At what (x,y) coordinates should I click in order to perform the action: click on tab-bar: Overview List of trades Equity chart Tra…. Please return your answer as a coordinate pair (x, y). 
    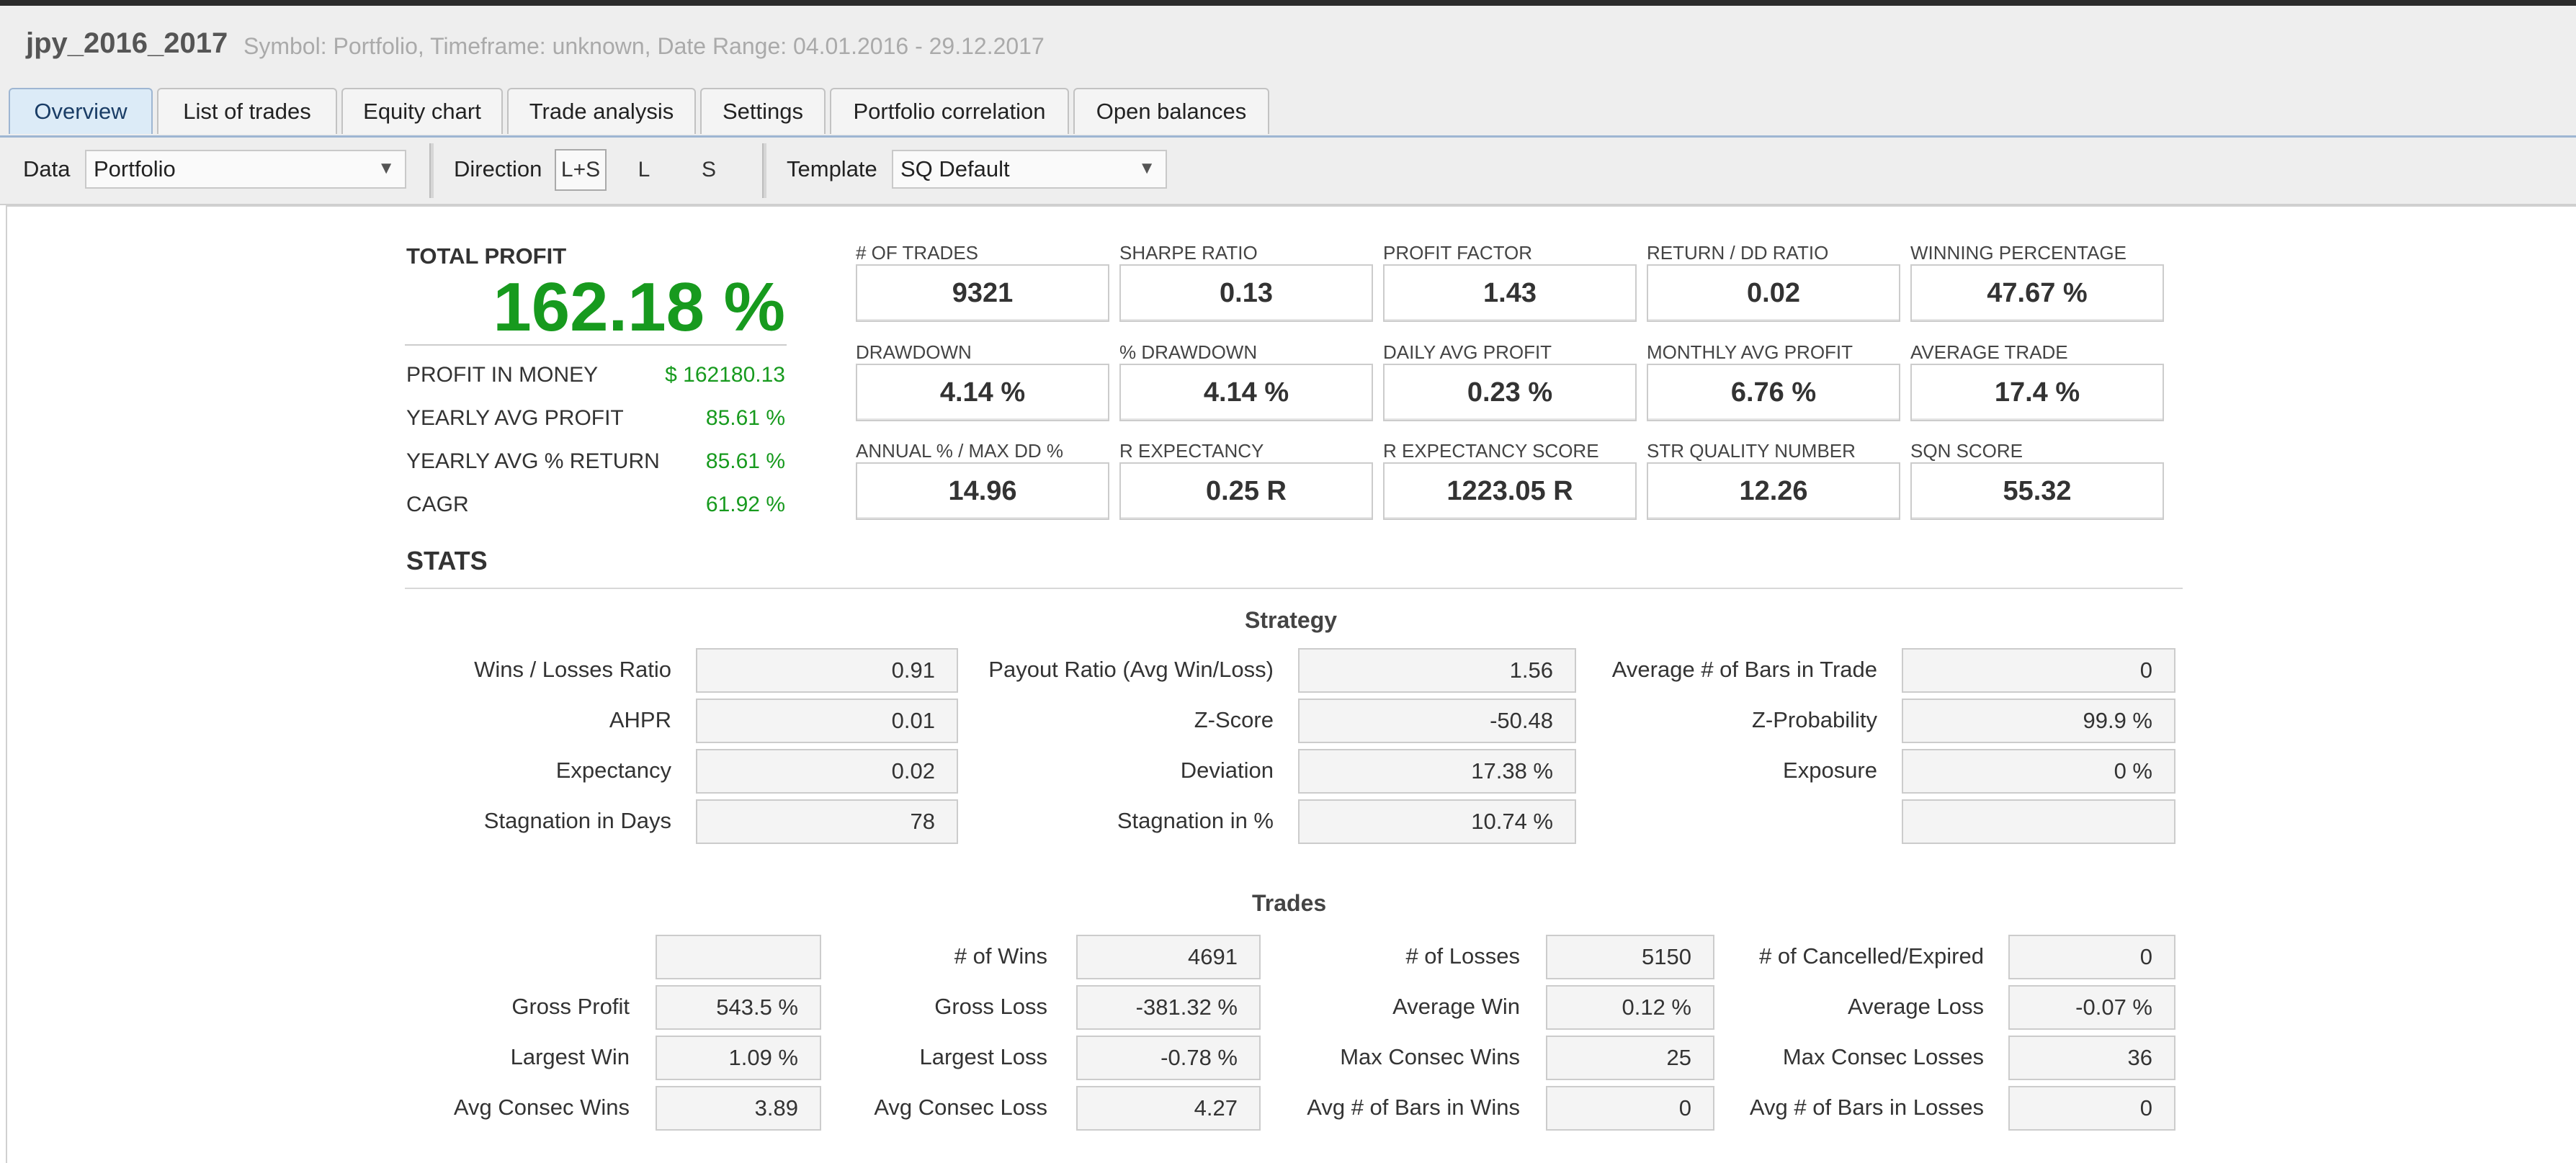
    Looking at the image, I should click on (1288, 109).